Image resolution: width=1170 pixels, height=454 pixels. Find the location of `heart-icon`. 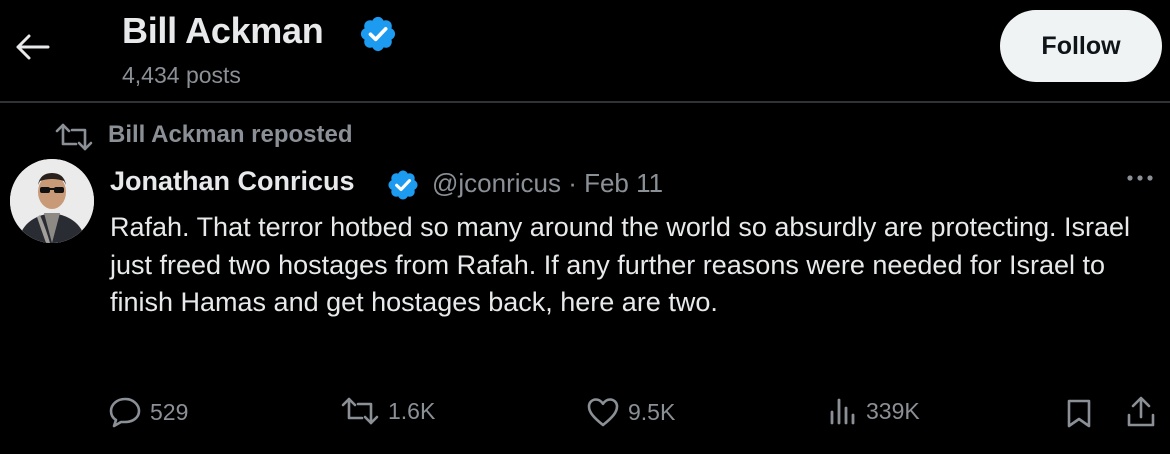

heart-icon is located at coordinates (603, 412).